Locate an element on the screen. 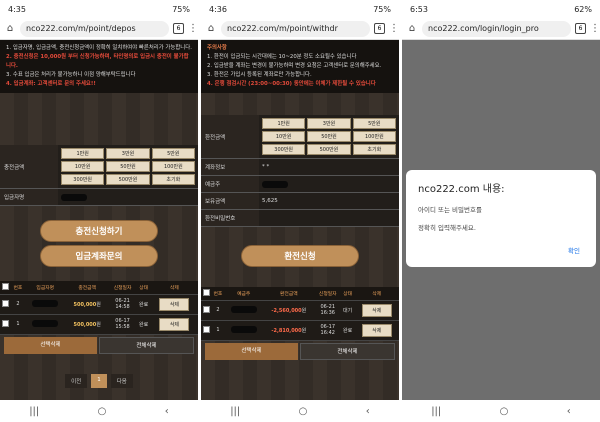  col-header: 삭제 is located at coordinates (376, 294).